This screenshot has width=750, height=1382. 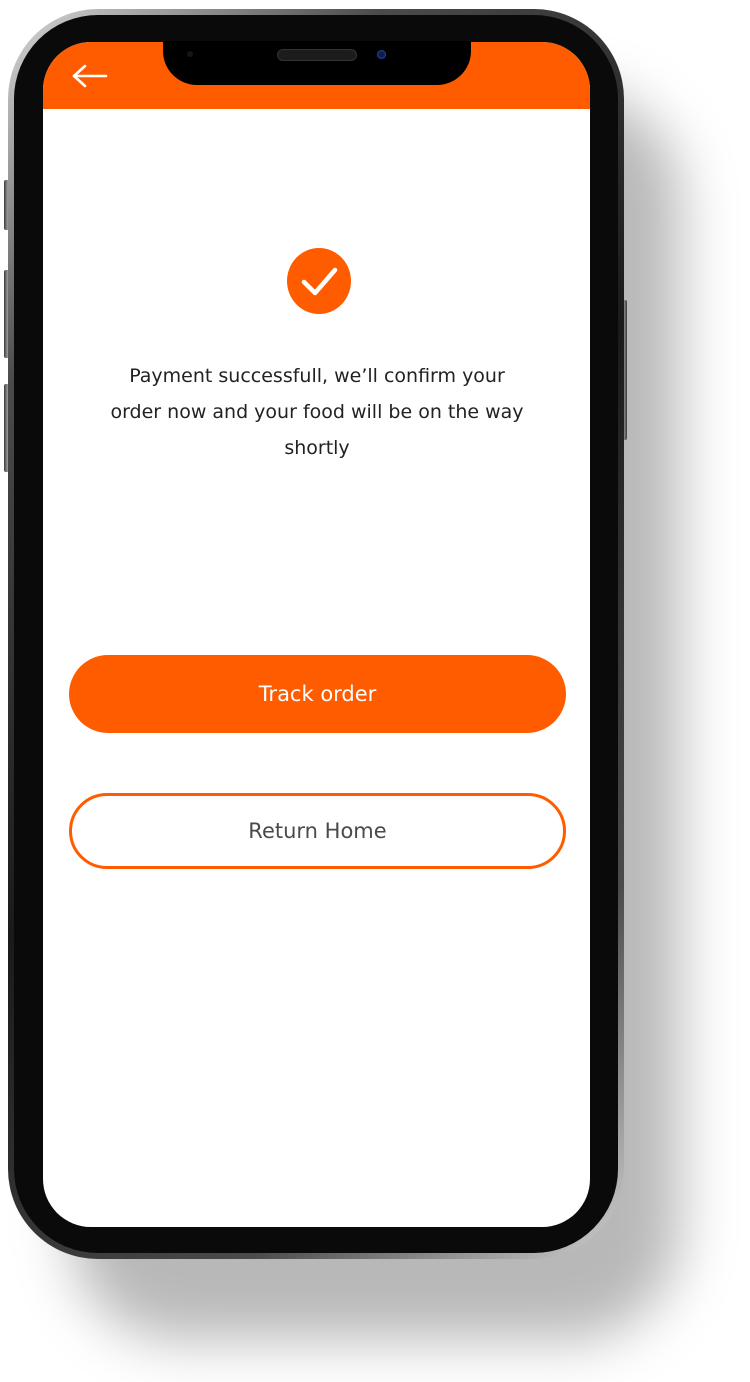 What do you see at coordinates (319, 281) in the screenshot?
I see `checkmark-icon` at bounding box center [319, 281].